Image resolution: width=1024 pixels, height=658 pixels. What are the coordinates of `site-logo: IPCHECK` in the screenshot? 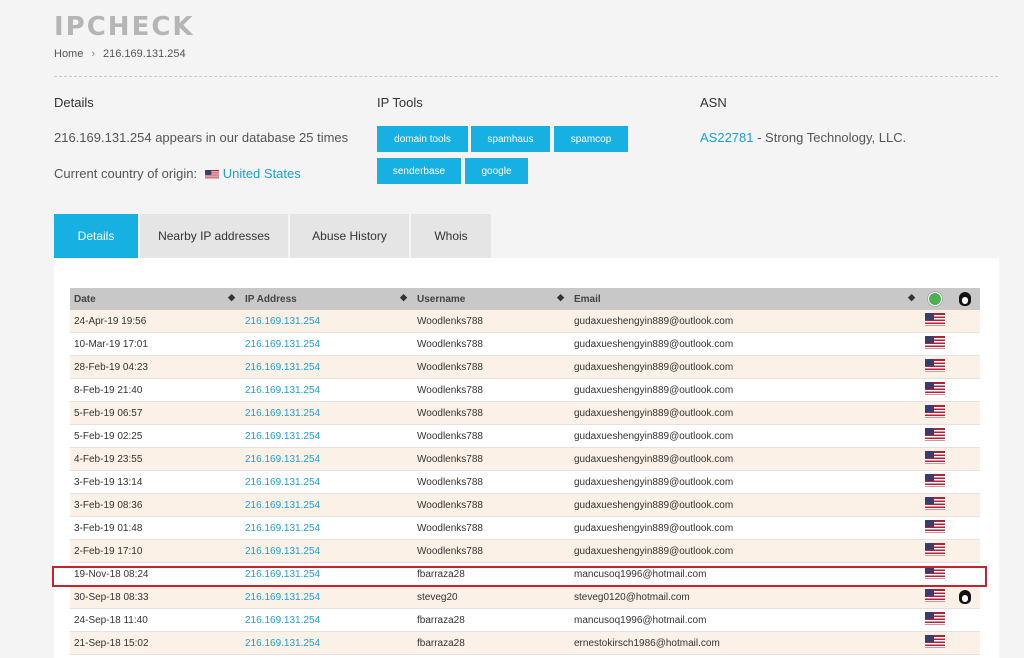 It's located at (124, 27).